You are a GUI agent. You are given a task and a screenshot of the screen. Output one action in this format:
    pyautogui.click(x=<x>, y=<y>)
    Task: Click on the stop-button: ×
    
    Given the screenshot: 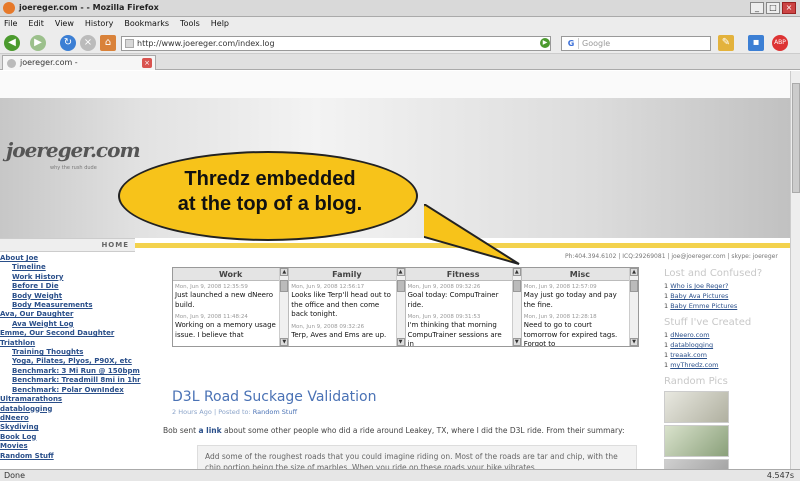 What is the action you would take?
    pyautogui.click(x=88, y=43)
    